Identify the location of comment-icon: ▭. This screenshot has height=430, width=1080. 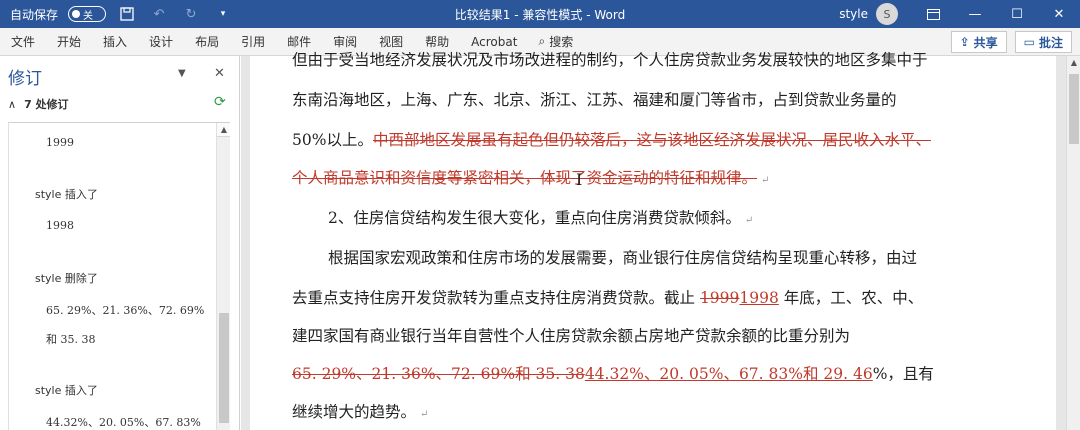
(1029, 42).